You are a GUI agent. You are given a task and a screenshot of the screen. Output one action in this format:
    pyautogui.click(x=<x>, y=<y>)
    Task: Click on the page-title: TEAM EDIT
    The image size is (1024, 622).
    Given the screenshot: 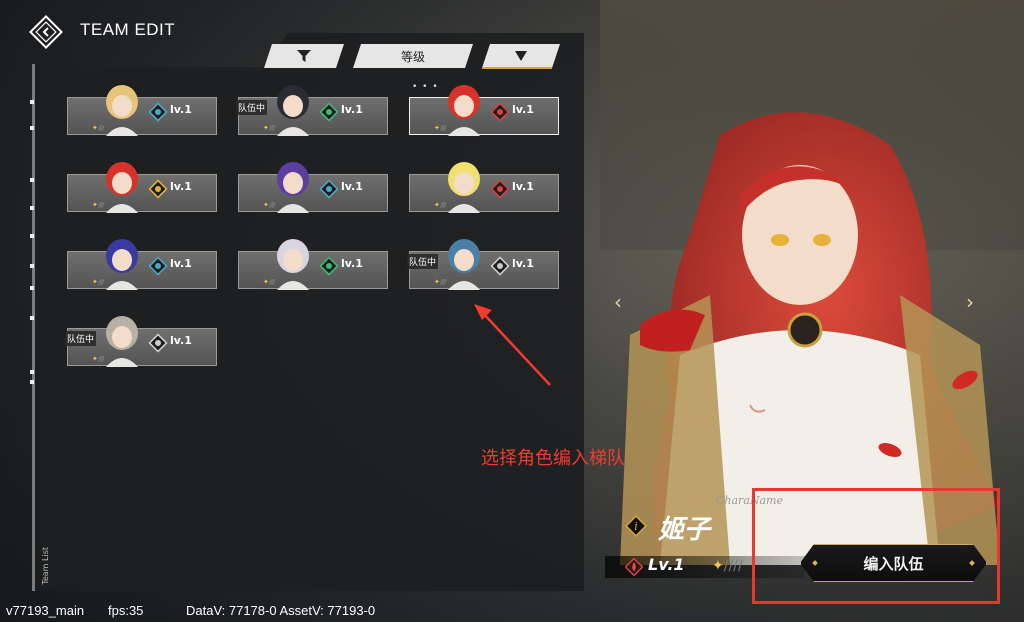 What is the action you would take?
    pyautogui.click(x=128, y=29)
    